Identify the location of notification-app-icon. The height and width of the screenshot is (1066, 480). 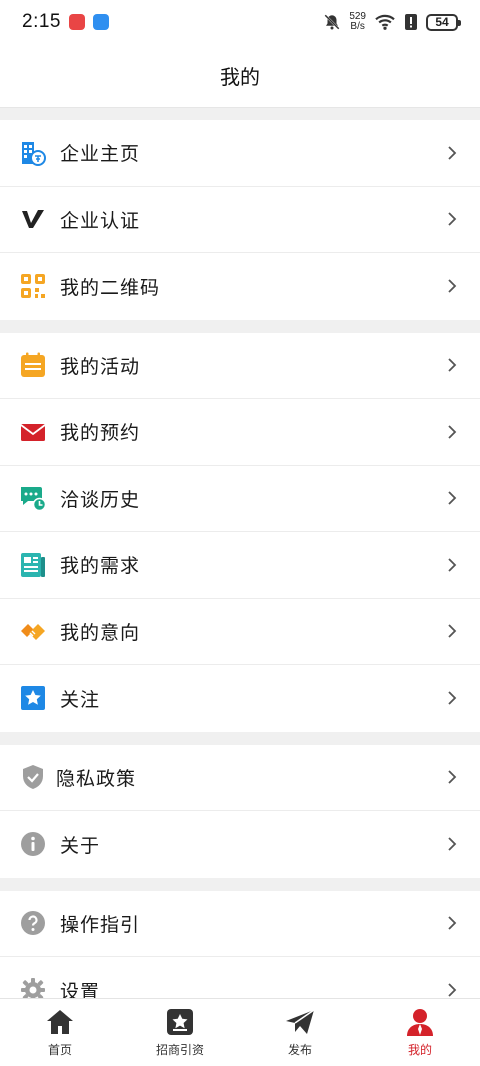
(76, 22).